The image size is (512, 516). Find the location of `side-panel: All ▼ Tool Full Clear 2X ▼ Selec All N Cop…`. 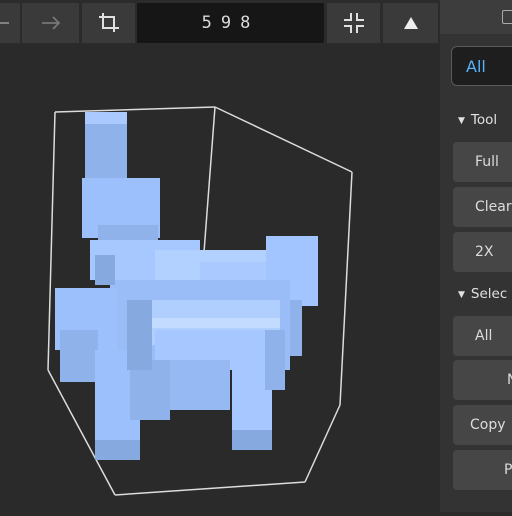

side-panel: All ▼ Tool Full Clear 2X ▼ Selec All N Cop… is located at coordinates (476, 256).